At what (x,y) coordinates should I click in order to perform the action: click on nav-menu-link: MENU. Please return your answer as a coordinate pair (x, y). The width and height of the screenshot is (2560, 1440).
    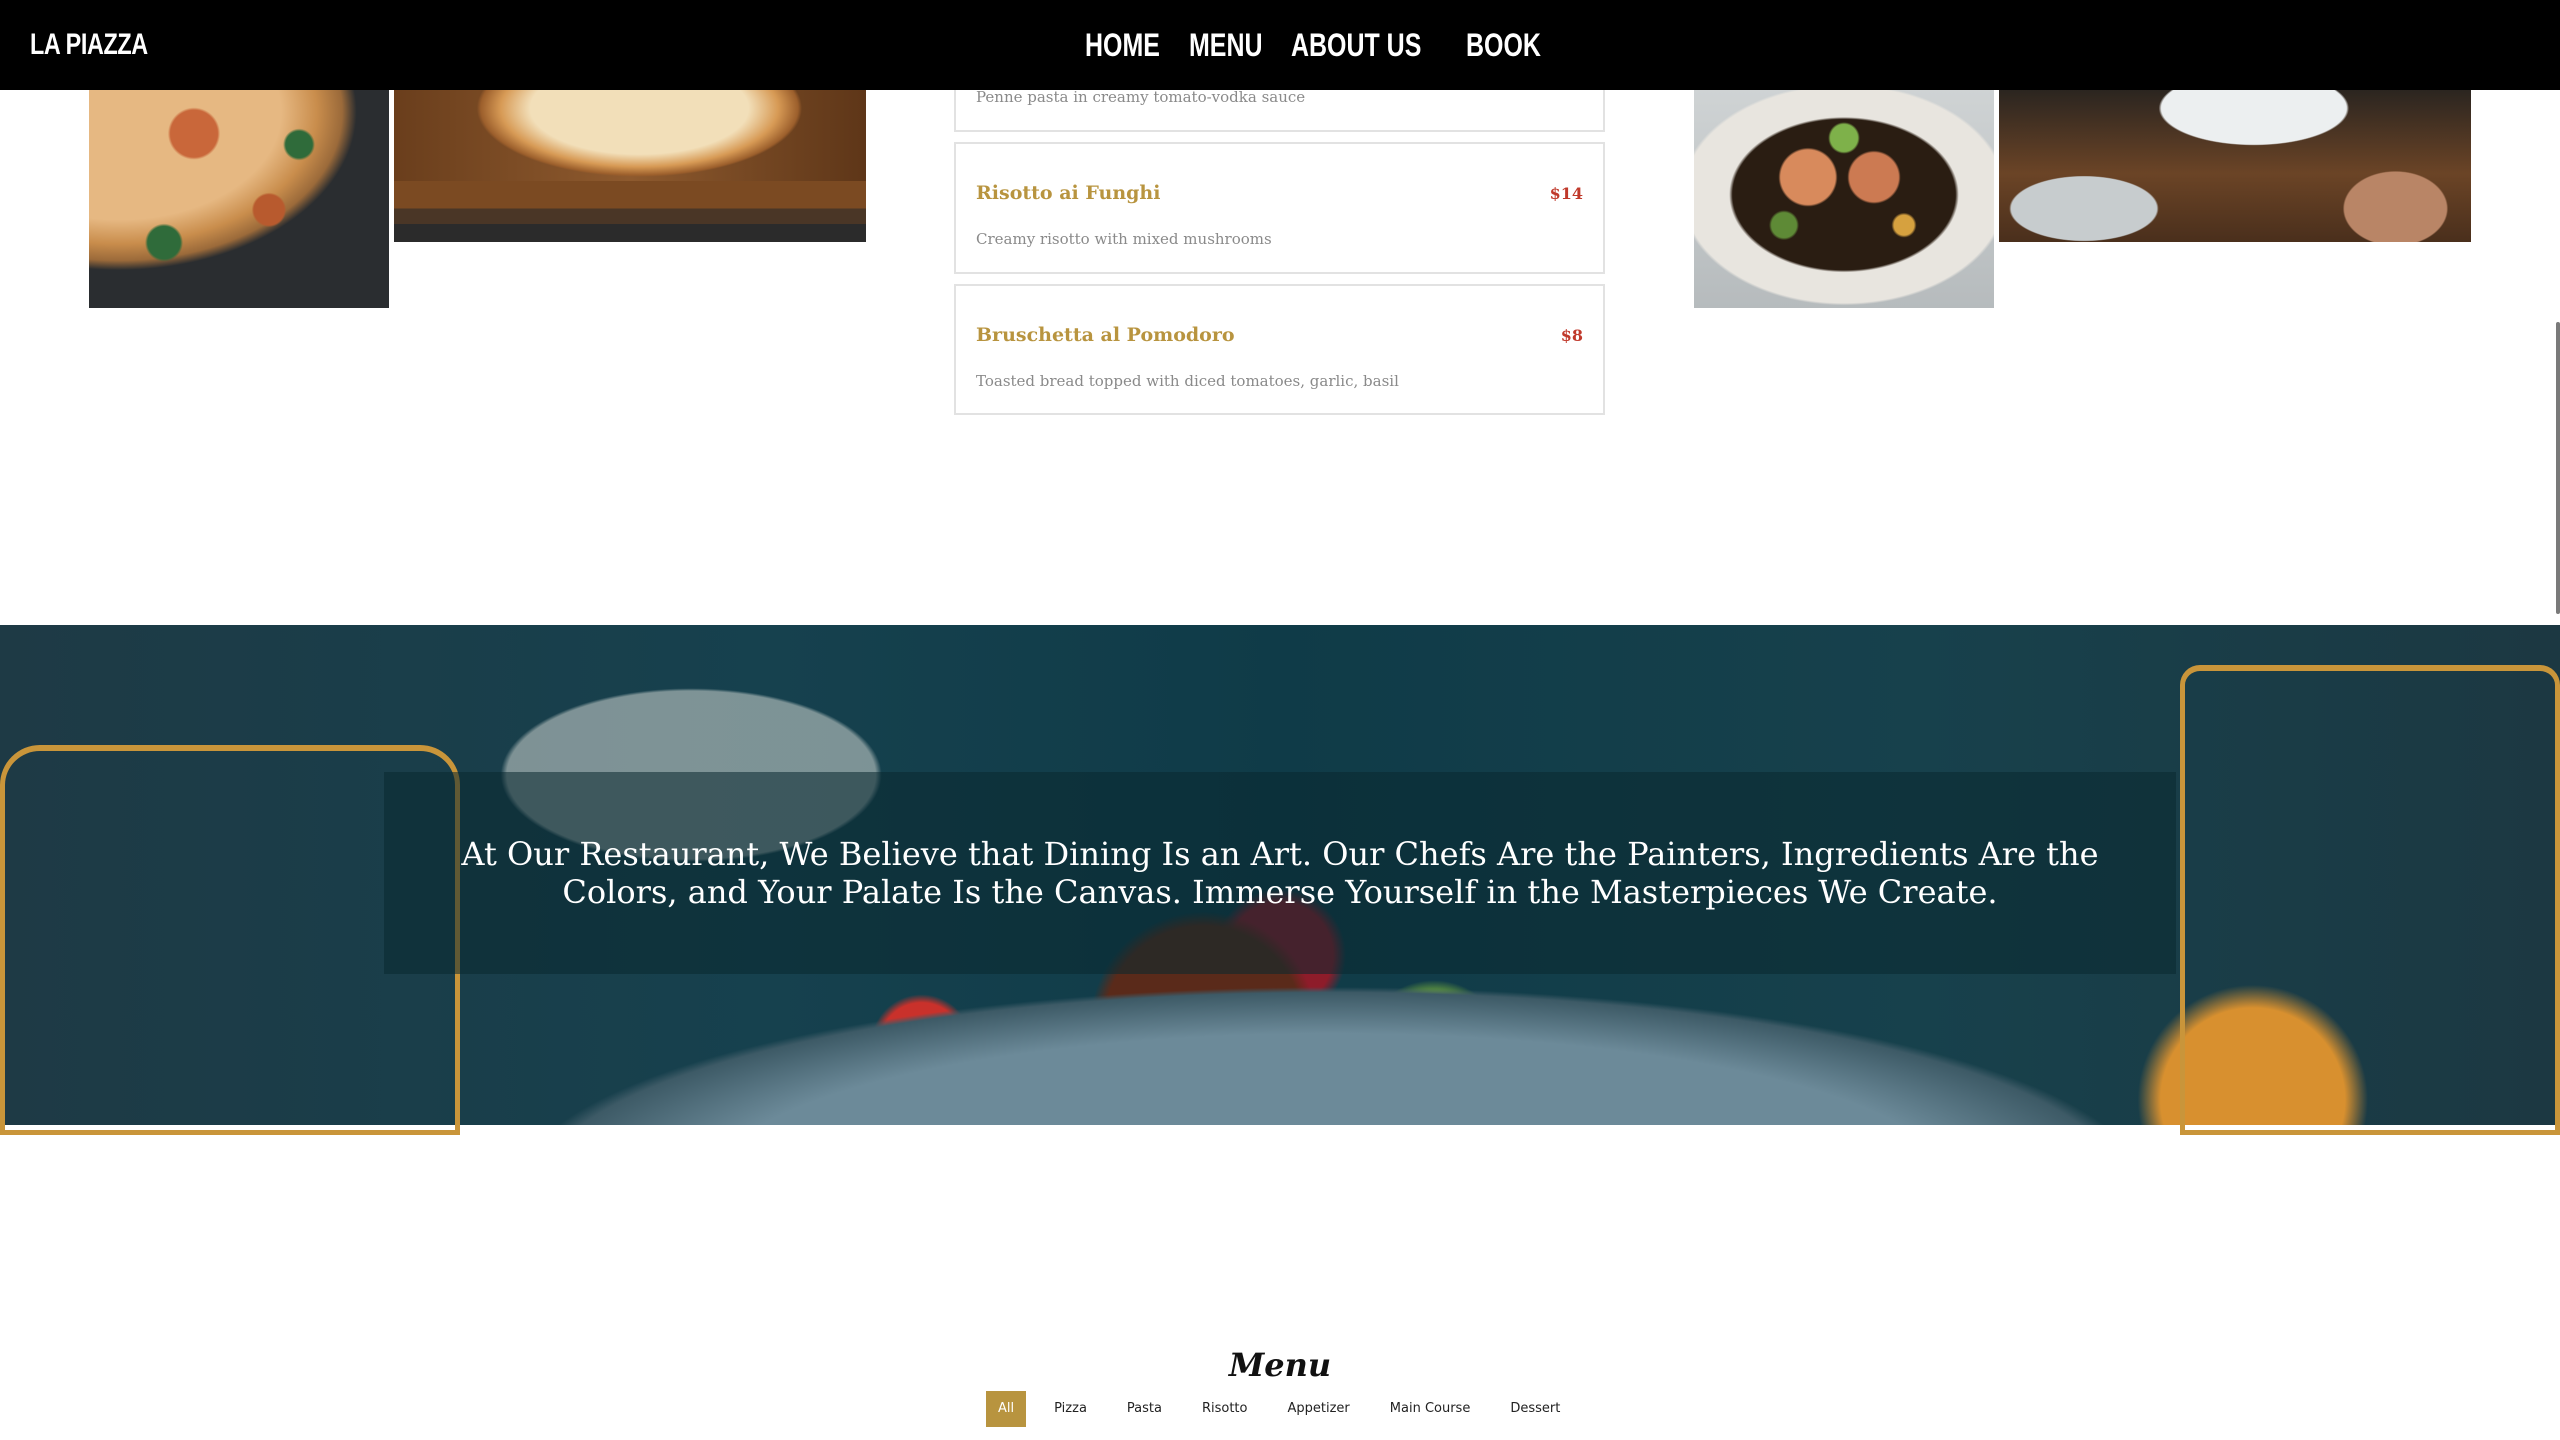
    Looking at the image, I should click on (1225, 45).